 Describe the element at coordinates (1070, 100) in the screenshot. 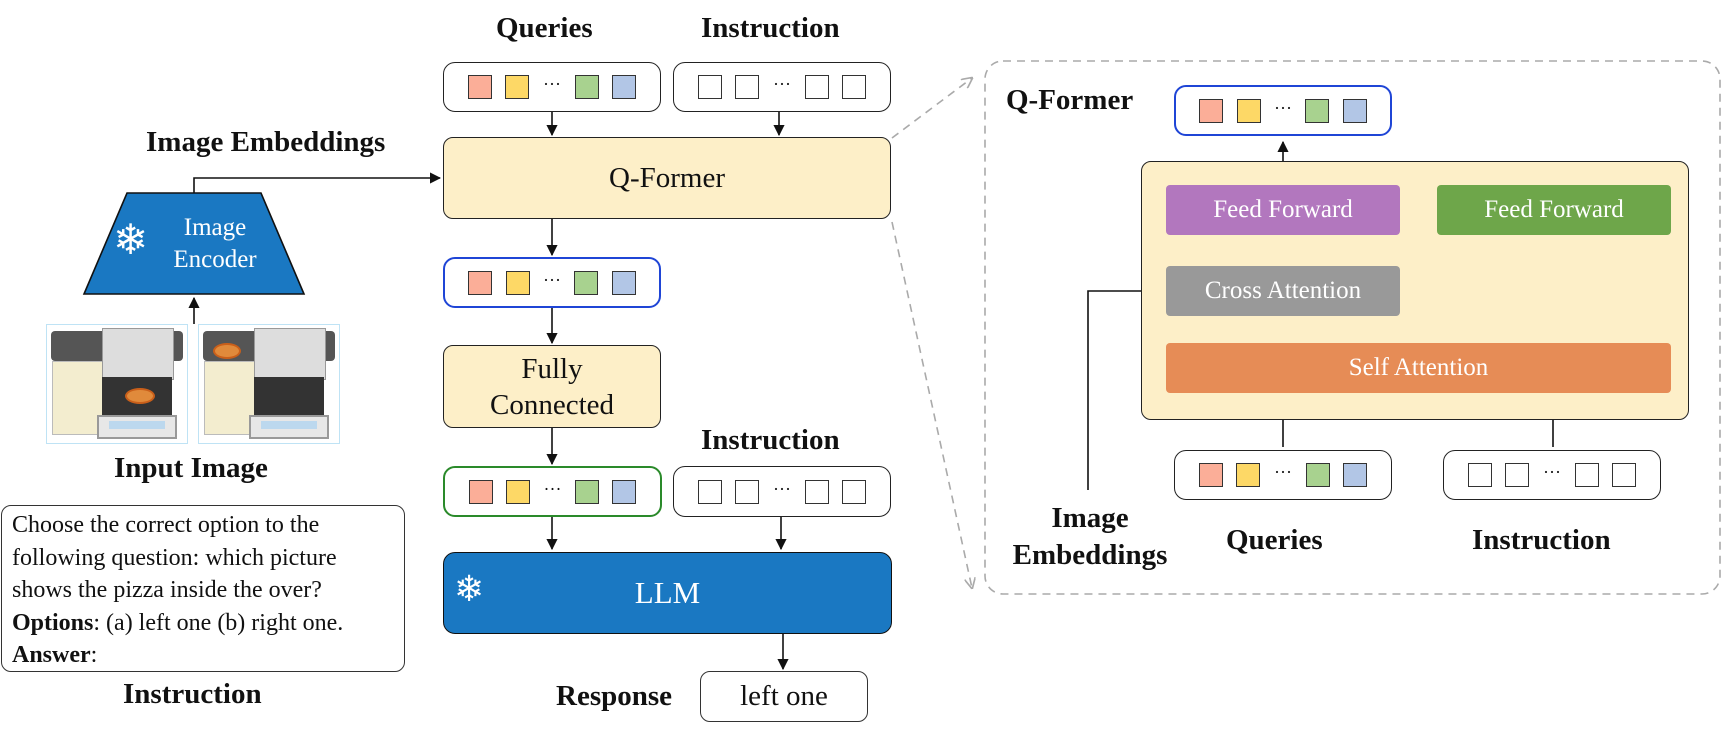

I see `qformer-detail-title: Q-Former` at that location.